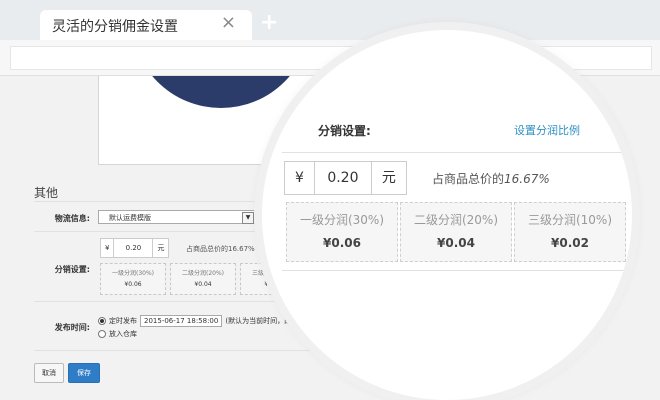 The image size is (660, 400). What do you see at coordinates (203, 273) in the screenshot?
I see `commission-title: 二级分润(20%)` at bounding box center [203, 273].